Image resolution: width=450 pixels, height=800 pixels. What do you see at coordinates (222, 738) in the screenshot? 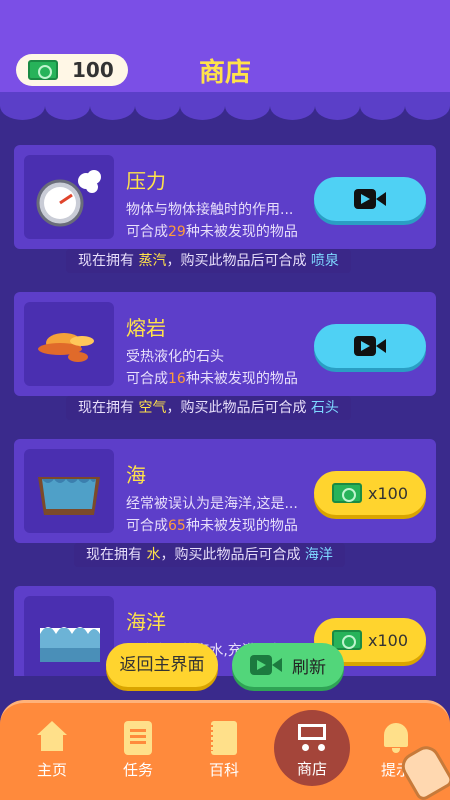
I see `notebook-icon` at bounding box center [222, 738].